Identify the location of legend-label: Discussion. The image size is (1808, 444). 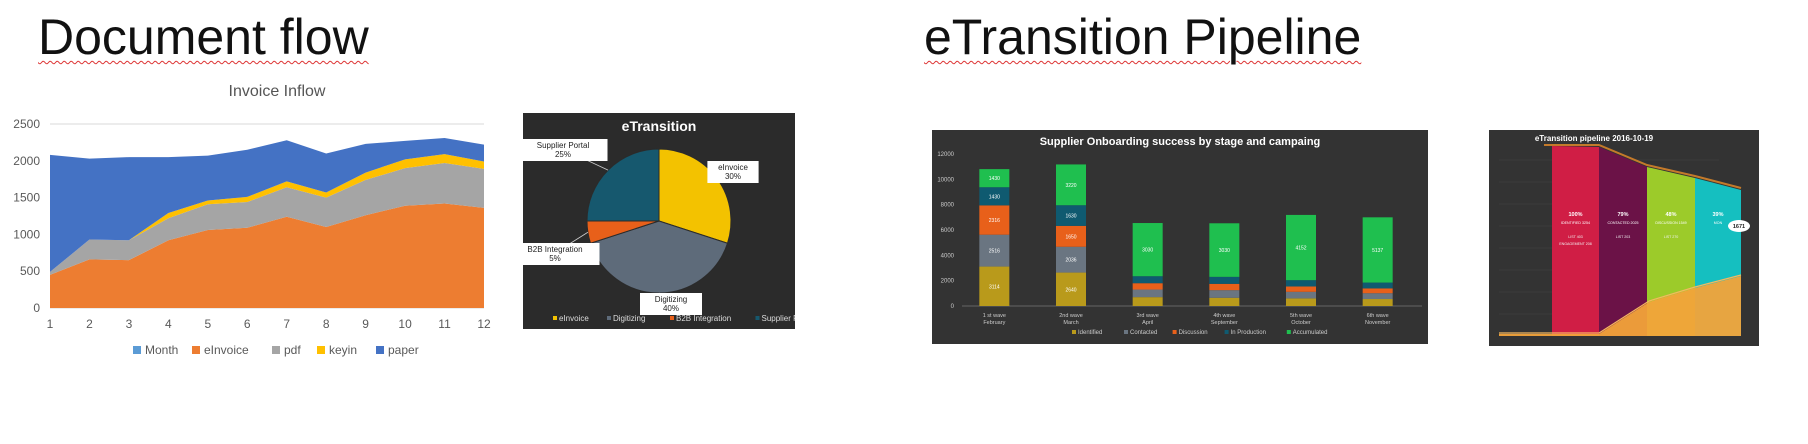
(1193, 333).